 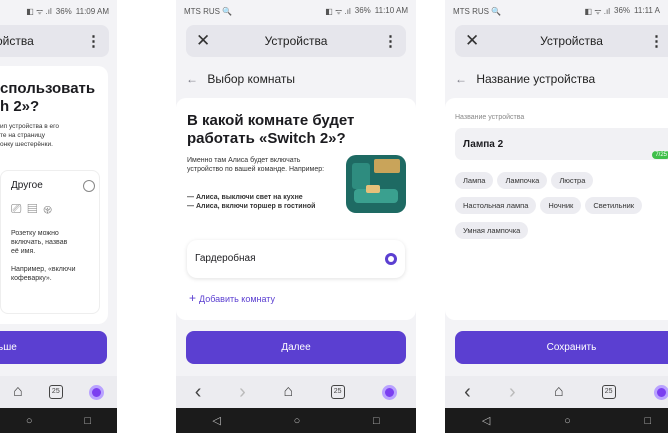 I want to click on device-icons: ⎚▤⊛, so click(x=34, y=209).